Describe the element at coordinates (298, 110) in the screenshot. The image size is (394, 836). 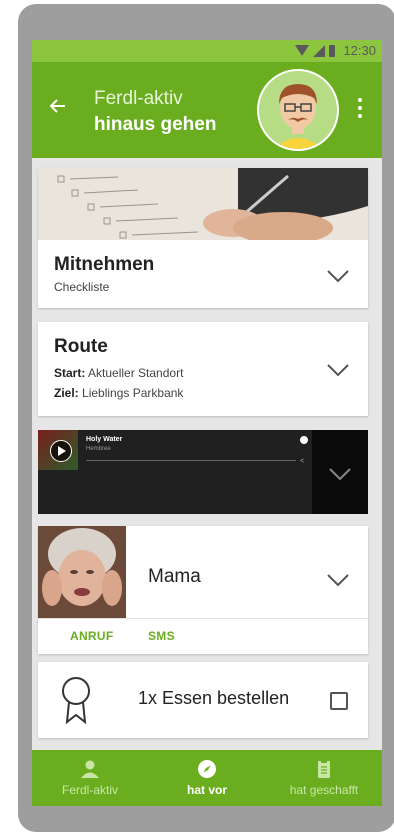
I see `avatar` at that location.